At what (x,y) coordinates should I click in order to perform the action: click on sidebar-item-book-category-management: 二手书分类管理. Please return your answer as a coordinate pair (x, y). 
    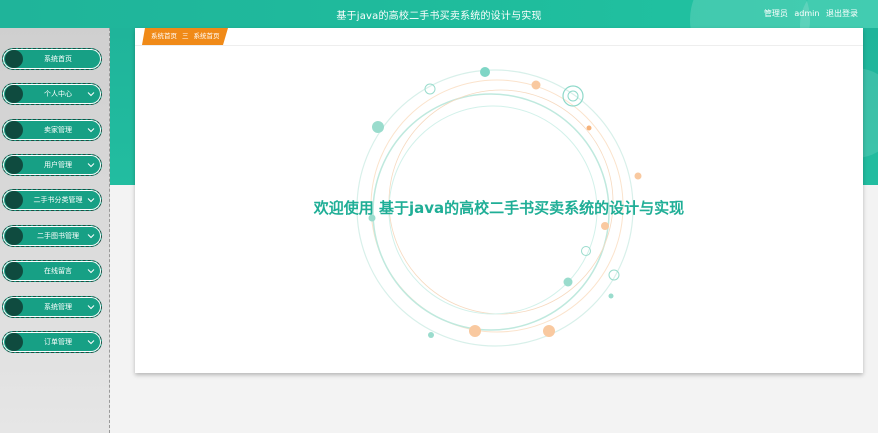
    Looking at the image, I should click on (52, 200).